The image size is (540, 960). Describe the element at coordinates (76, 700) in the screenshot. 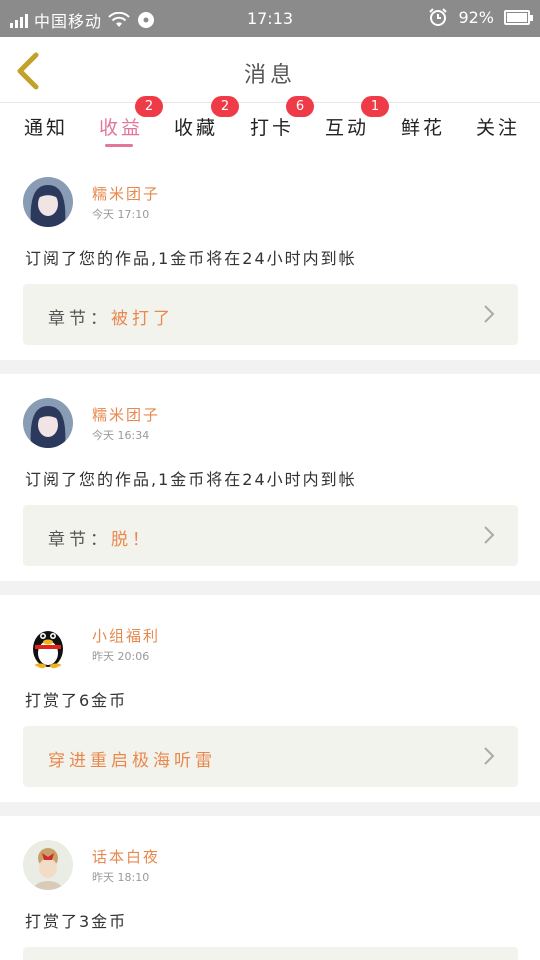

I see `message-text: 打赏了6金币` at that location.